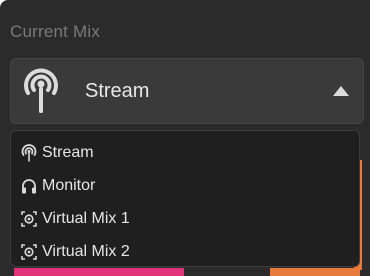 This screenshot has width=373, height=276. What do you see at coordinates (341, 91) in the screenshot?
I see `caret-up-icon` at bounding box center [341, 91].